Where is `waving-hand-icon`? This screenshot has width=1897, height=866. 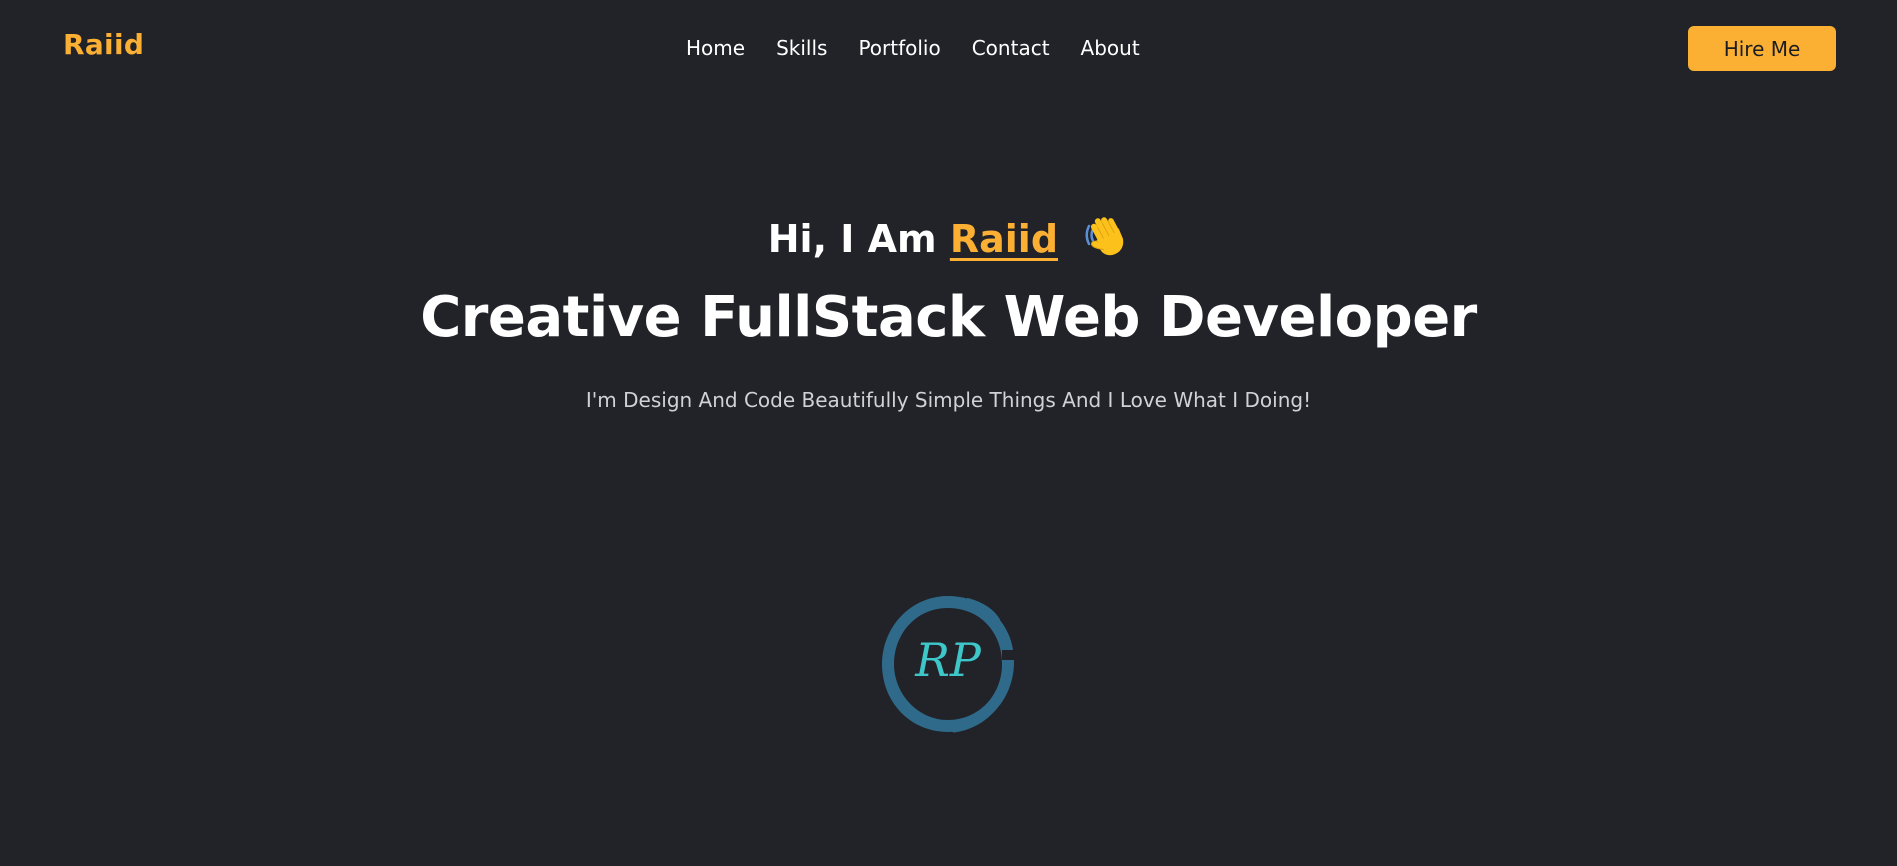
waving-hand-icon is located at coordinates (1106, 240).